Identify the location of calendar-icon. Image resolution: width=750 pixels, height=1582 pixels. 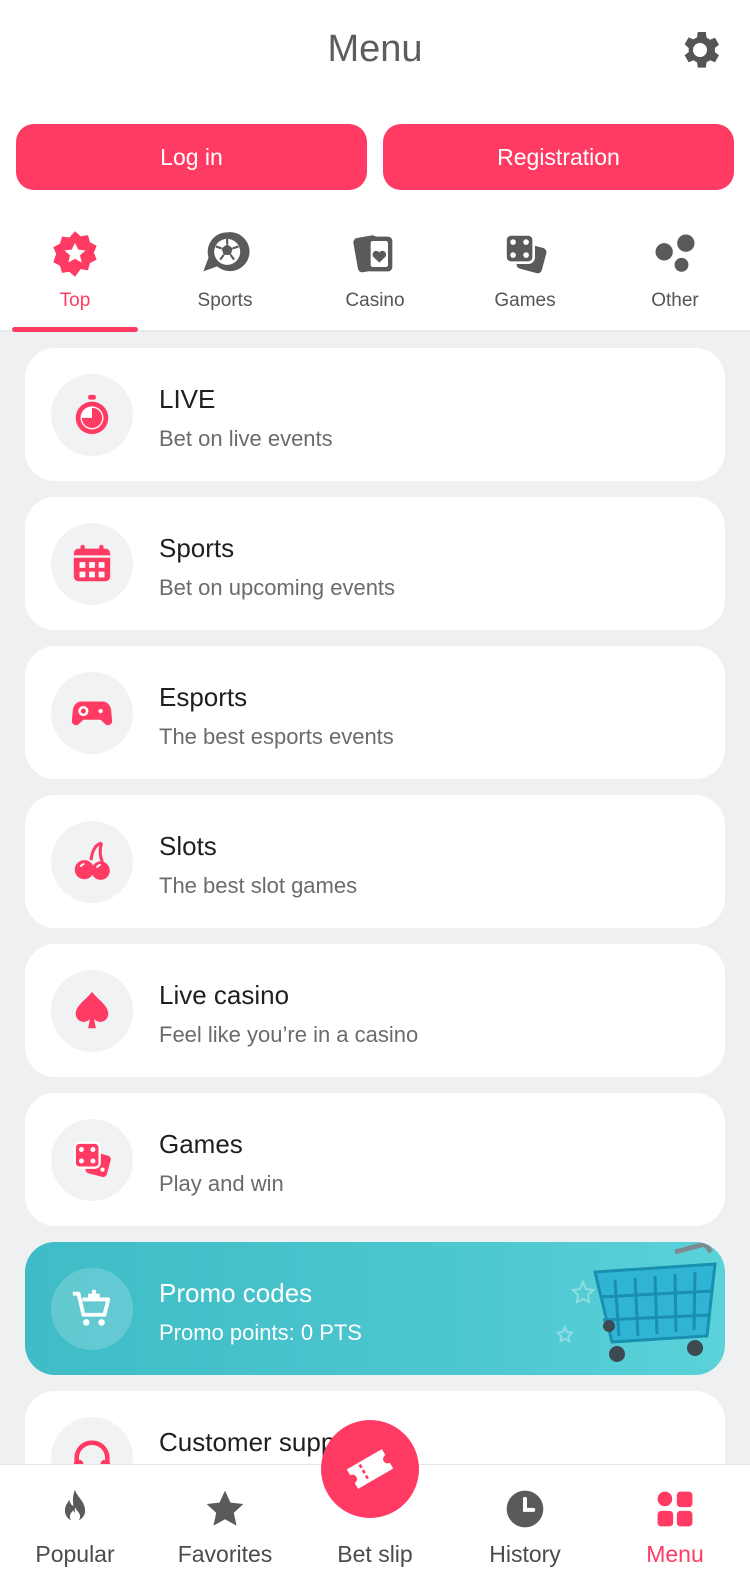
(92, 563).